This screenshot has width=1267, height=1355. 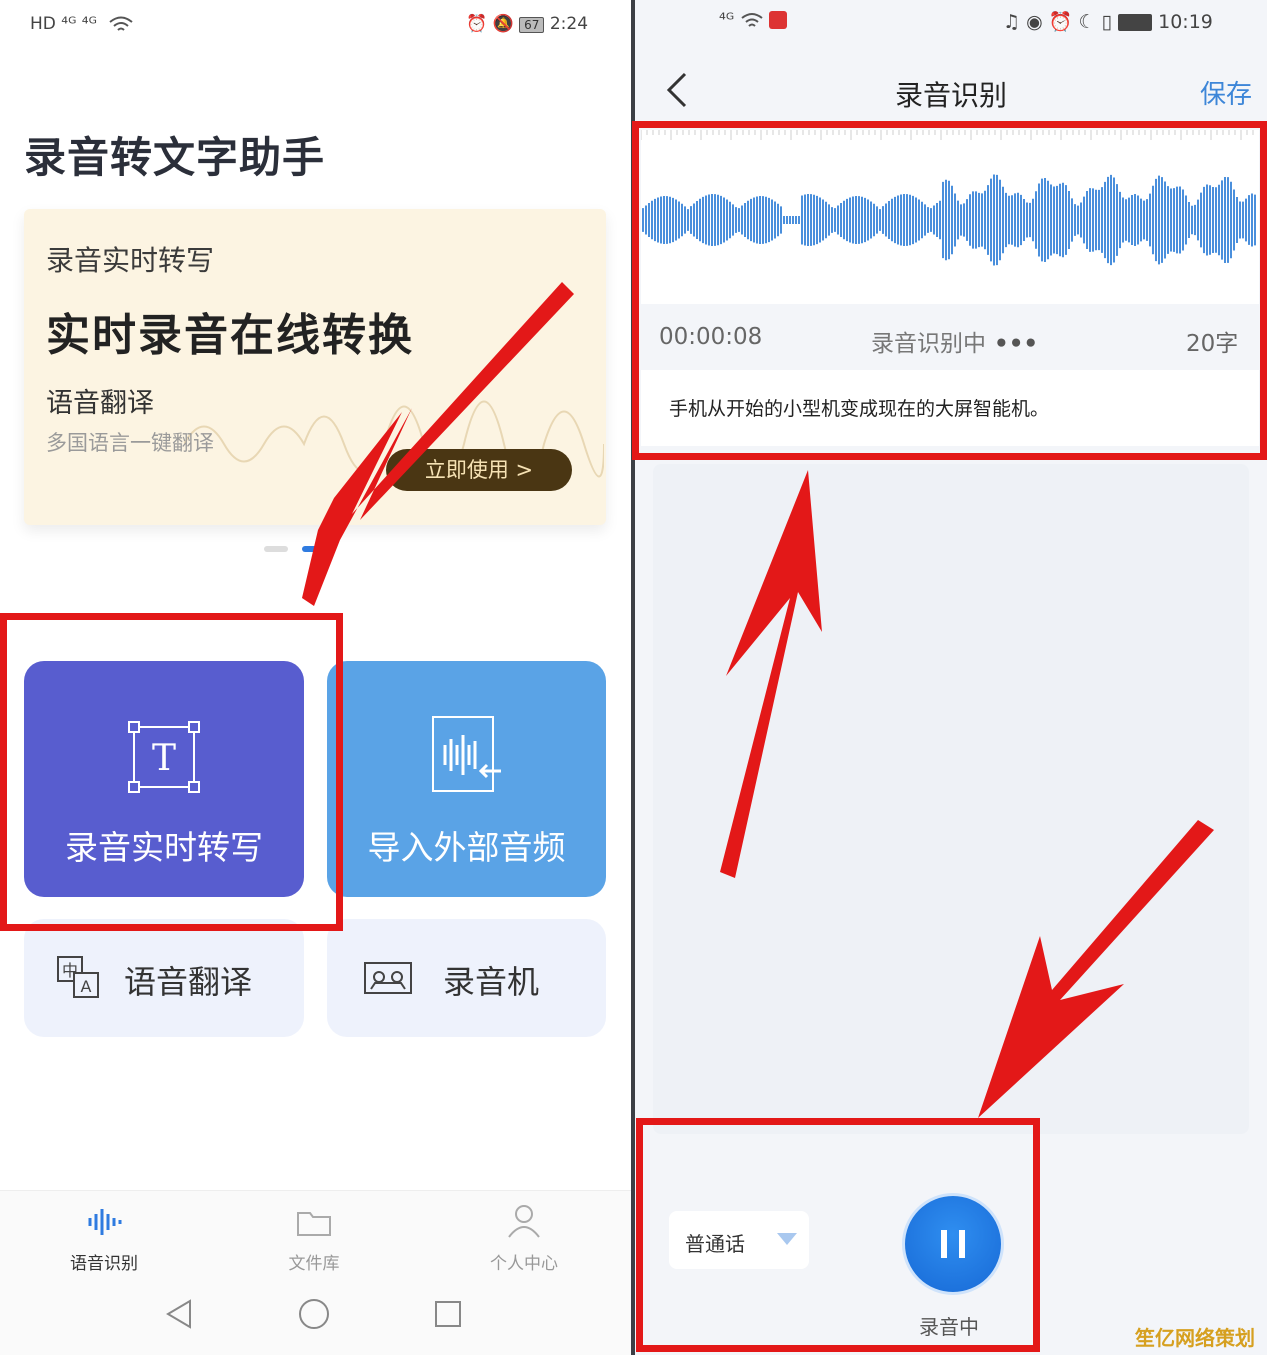 I want to click on svg-text: A, so click(x=86, y=986).